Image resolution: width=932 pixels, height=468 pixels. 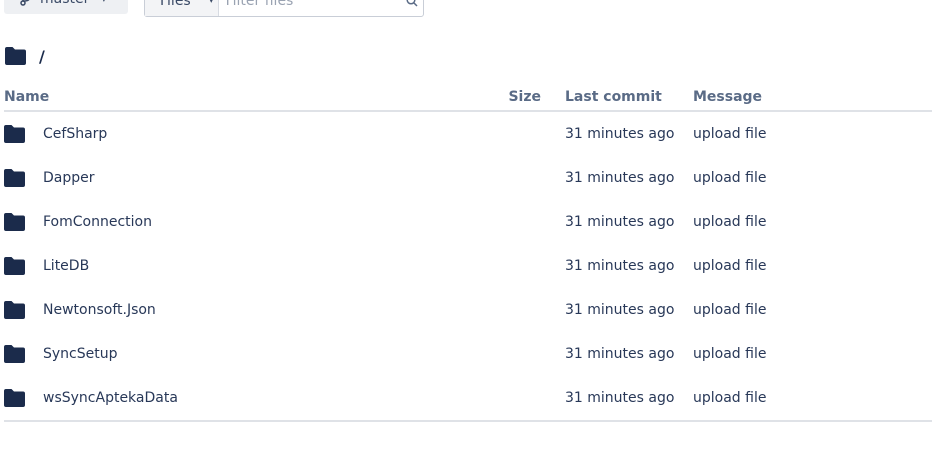 I want to click on table-row: Dapper 31 minutes ago upload file, so click(x=468, y=178).